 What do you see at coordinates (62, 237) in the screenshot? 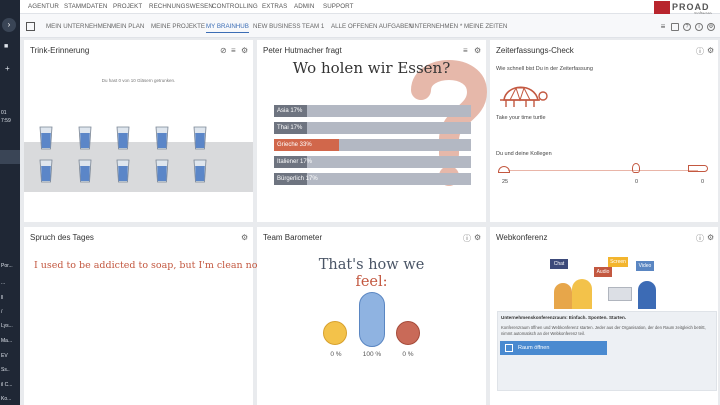
I see `panel-title: Spruch des Tages` at bounding box center [62, 237].